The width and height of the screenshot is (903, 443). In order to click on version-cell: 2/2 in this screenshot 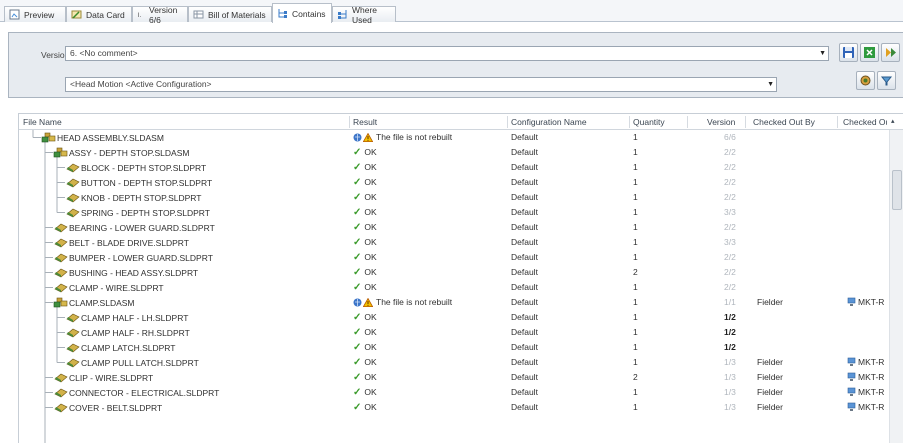, I will do `click(730, 167)`.